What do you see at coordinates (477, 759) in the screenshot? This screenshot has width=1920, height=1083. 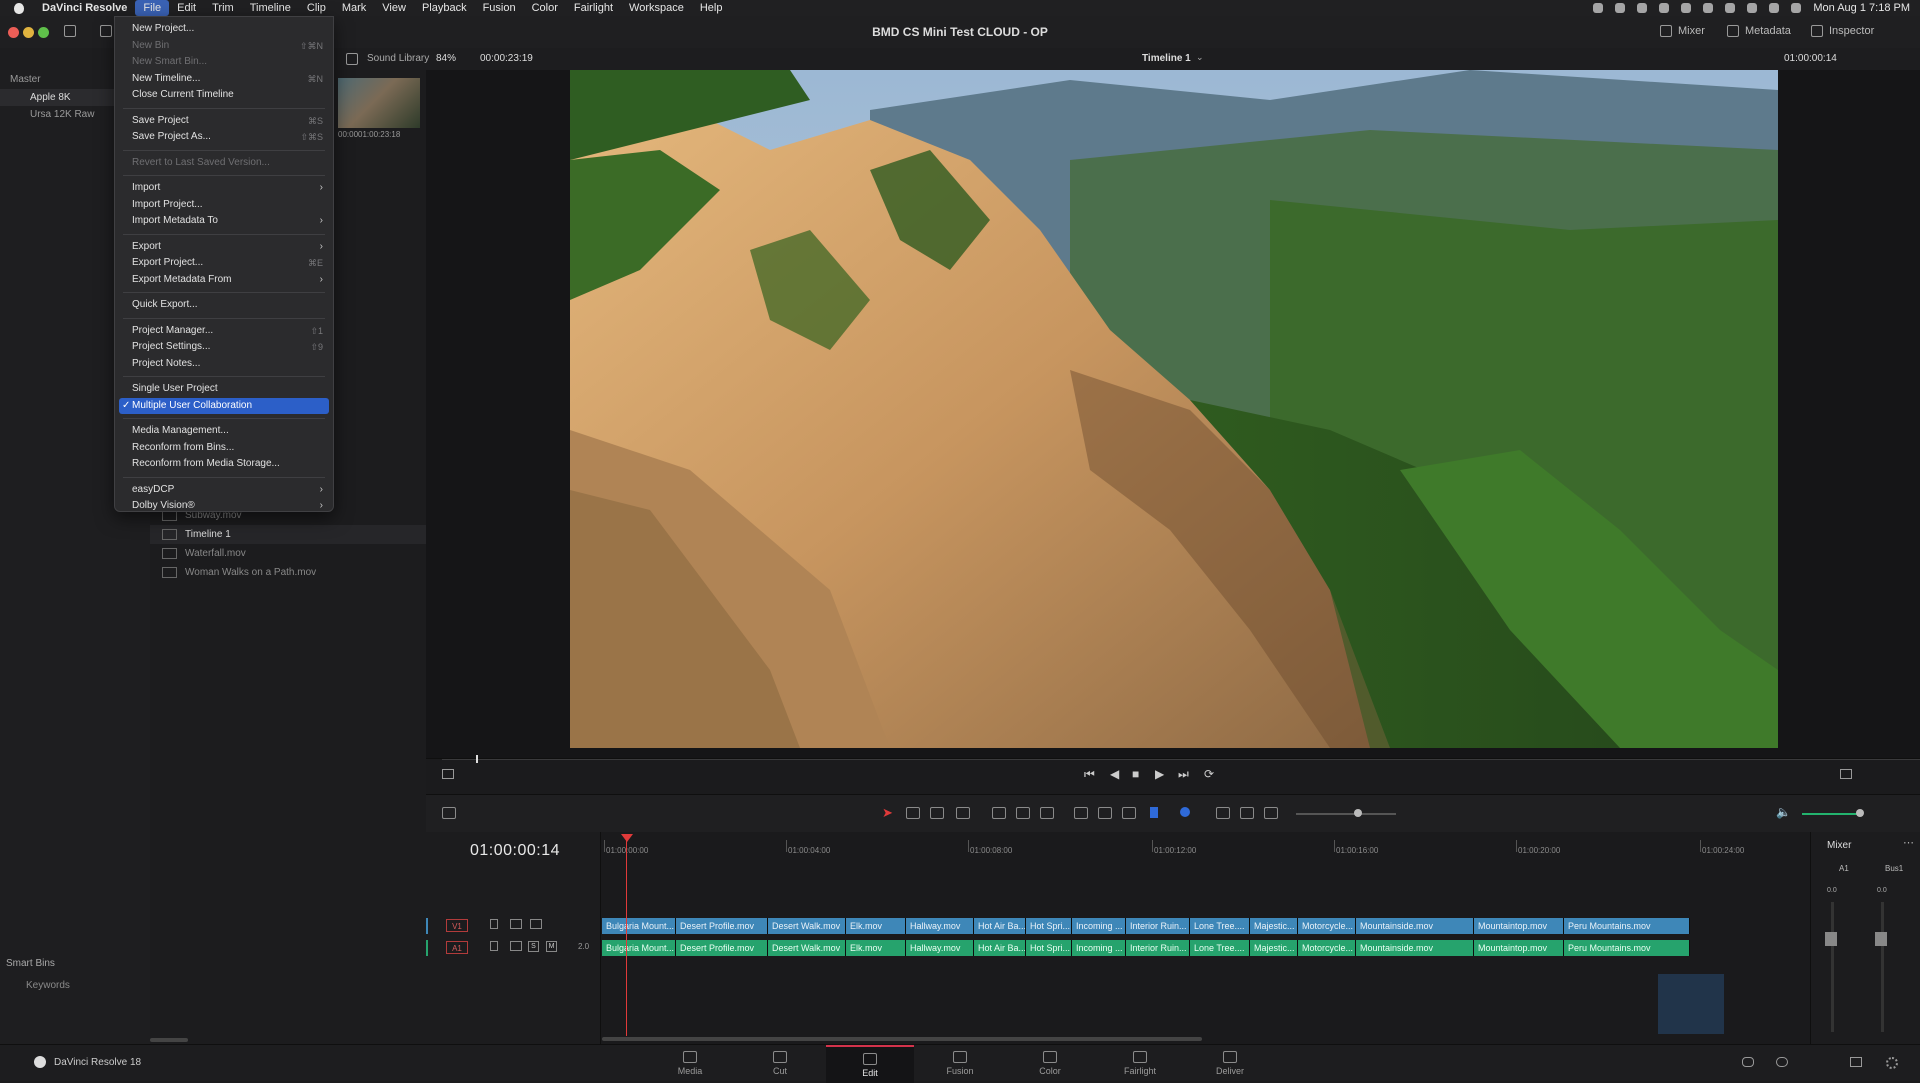 I see `scrubber-handle` at bounding box center [477, 759].